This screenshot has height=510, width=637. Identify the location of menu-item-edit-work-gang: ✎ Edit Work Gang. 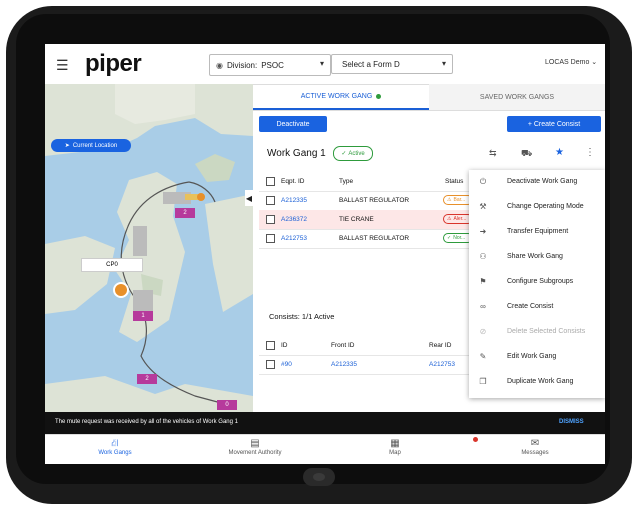
(537, 357).